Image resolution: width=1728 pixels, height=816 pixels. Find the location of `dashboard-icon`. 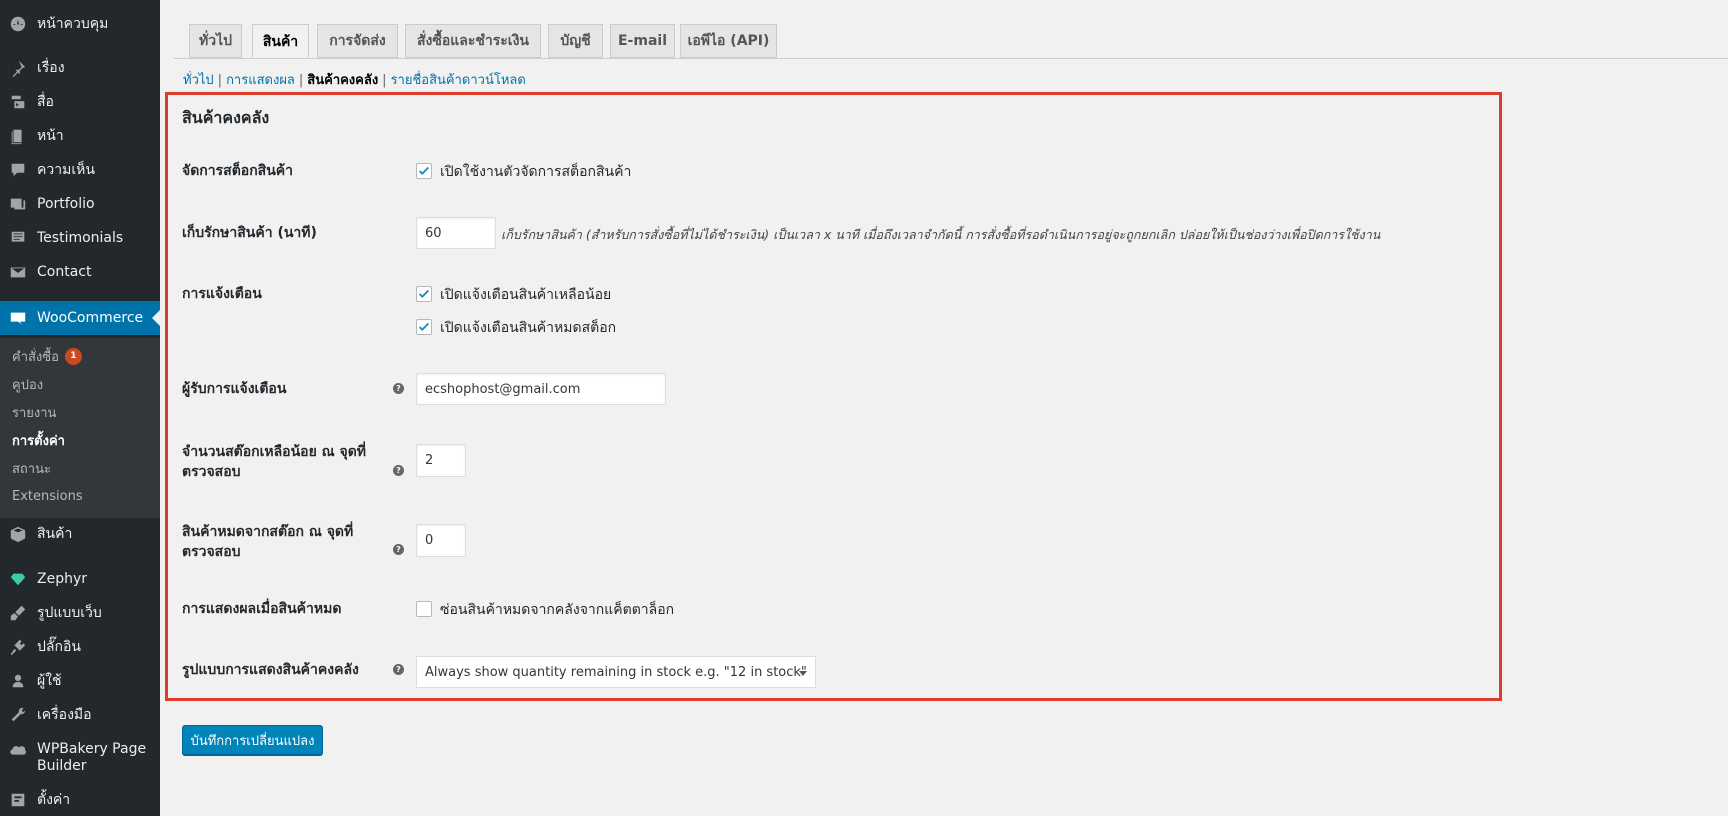

dashboard-icon is located at coordinates (18, 24).